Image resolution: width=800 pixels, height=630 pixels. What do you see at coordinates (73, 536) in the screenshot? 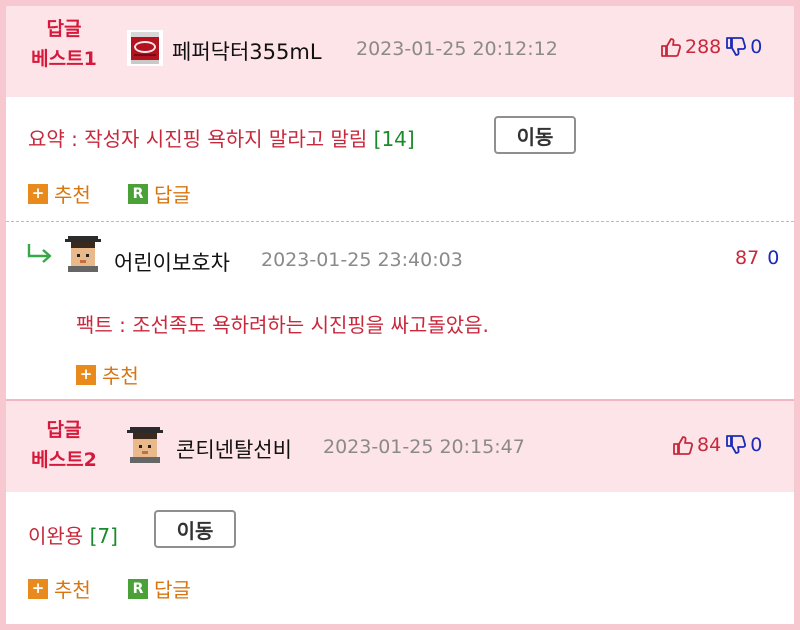
I see `comment-text: 이완용 [7]` at bounding box center [73, 536].